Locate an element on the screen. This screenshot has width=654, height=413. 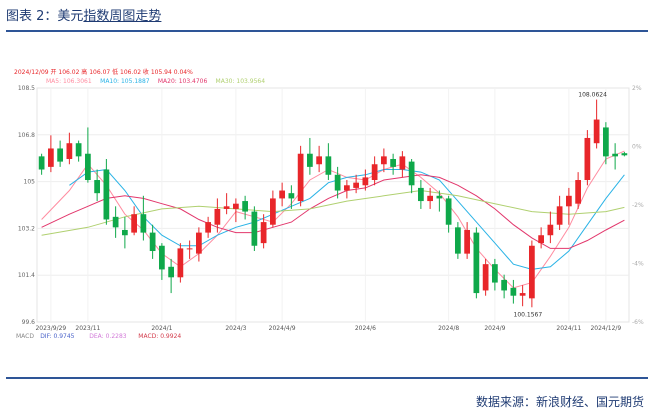
macd-legend: MACD DIF: 0.9745 DEA: 0.2283 MACD: 0.9924 is located at coordinates (98, 336).